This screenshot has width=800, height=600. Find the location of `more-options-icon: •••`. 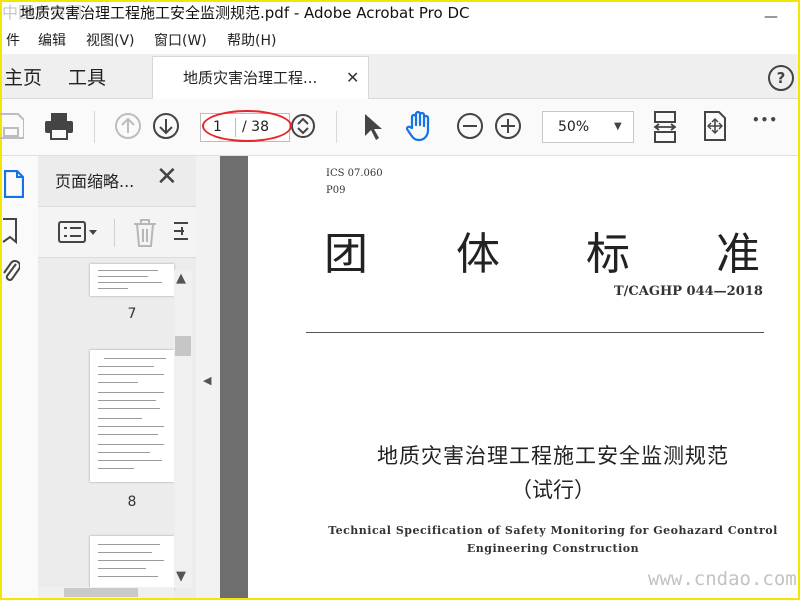

more-options-icon: ••• is located at coordinates (765, 120).